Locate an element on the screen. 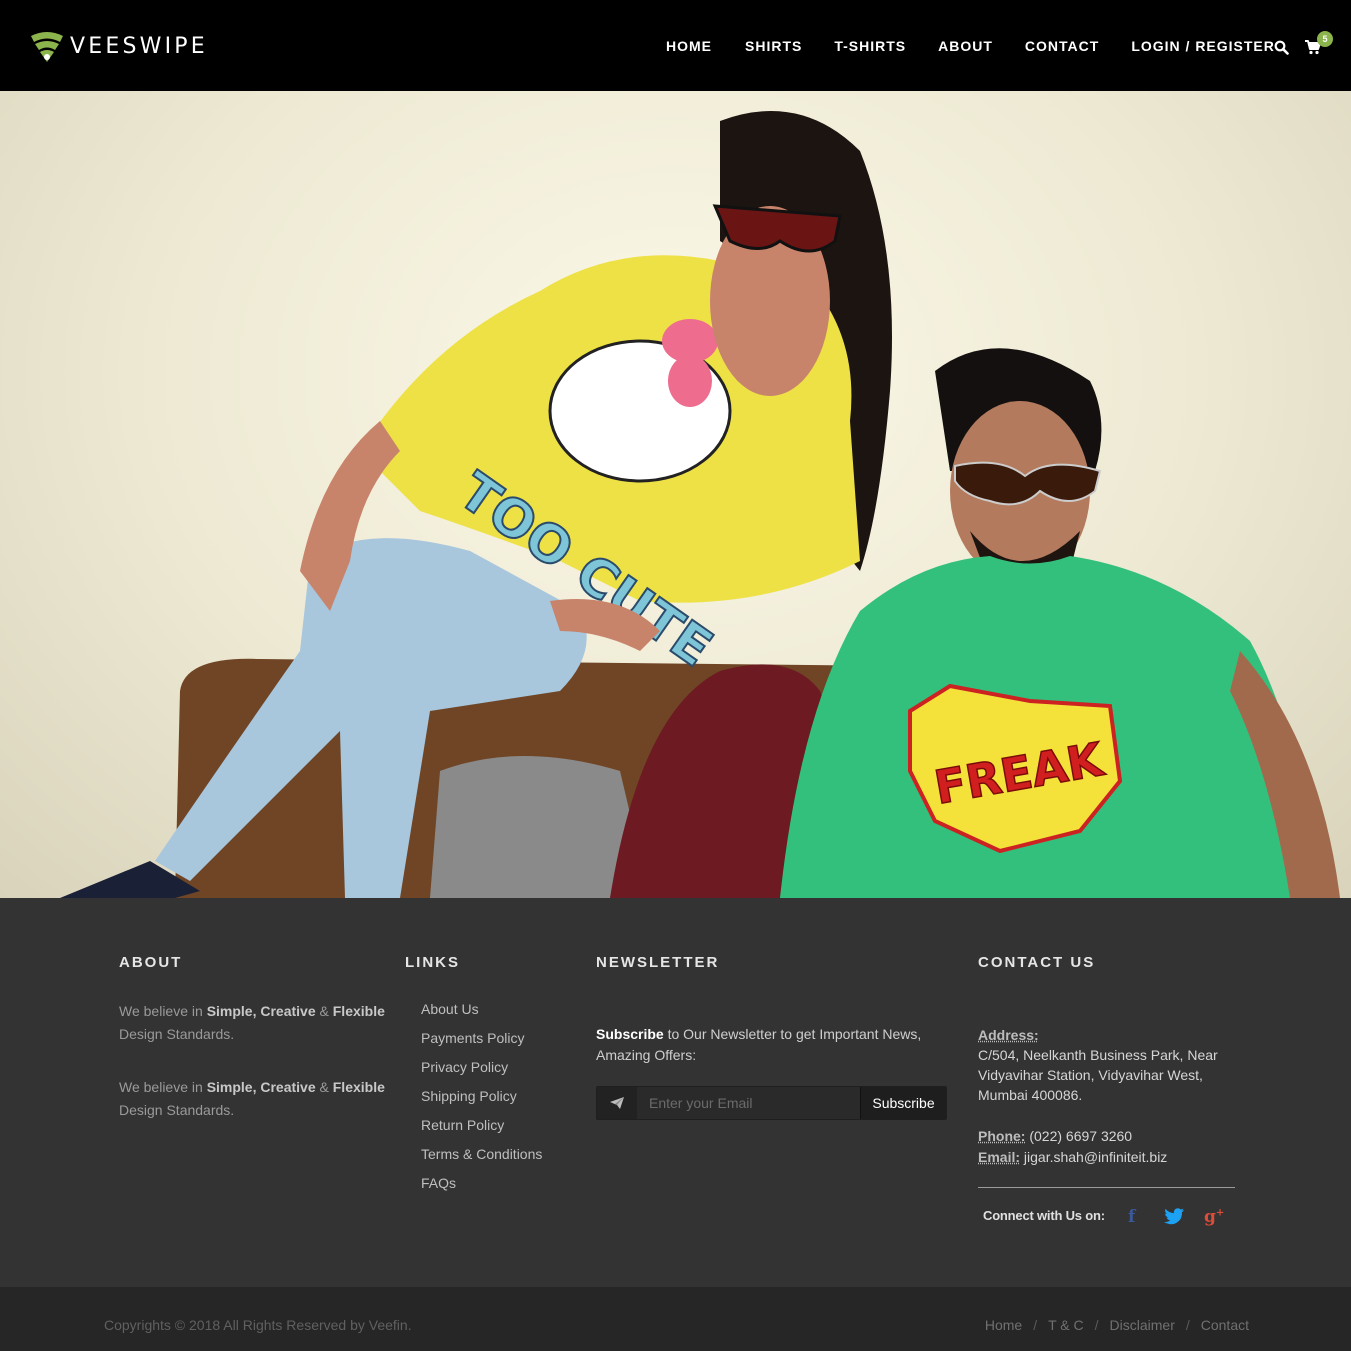 The width and height of the screenshot is (1351, 1351). bottom-link-disclaimer: Disclaimer is located at coordinates (1142, 1325).